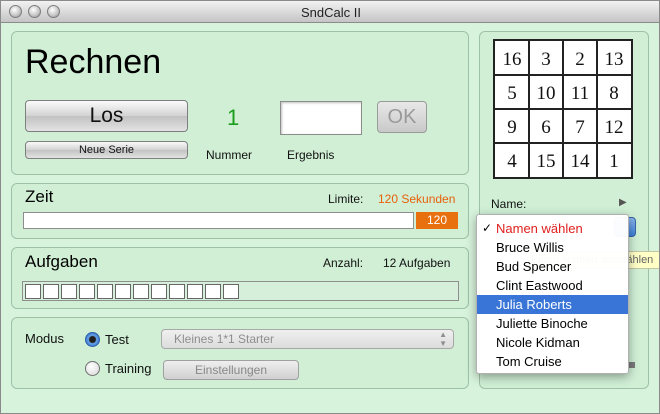 The height and width of the screenshot is (414, 660). What do you see at coordinates (539, 228) in the screenshot?
I see `name-menu-item-label: Namen wählen` at bounding box center [539, 228].